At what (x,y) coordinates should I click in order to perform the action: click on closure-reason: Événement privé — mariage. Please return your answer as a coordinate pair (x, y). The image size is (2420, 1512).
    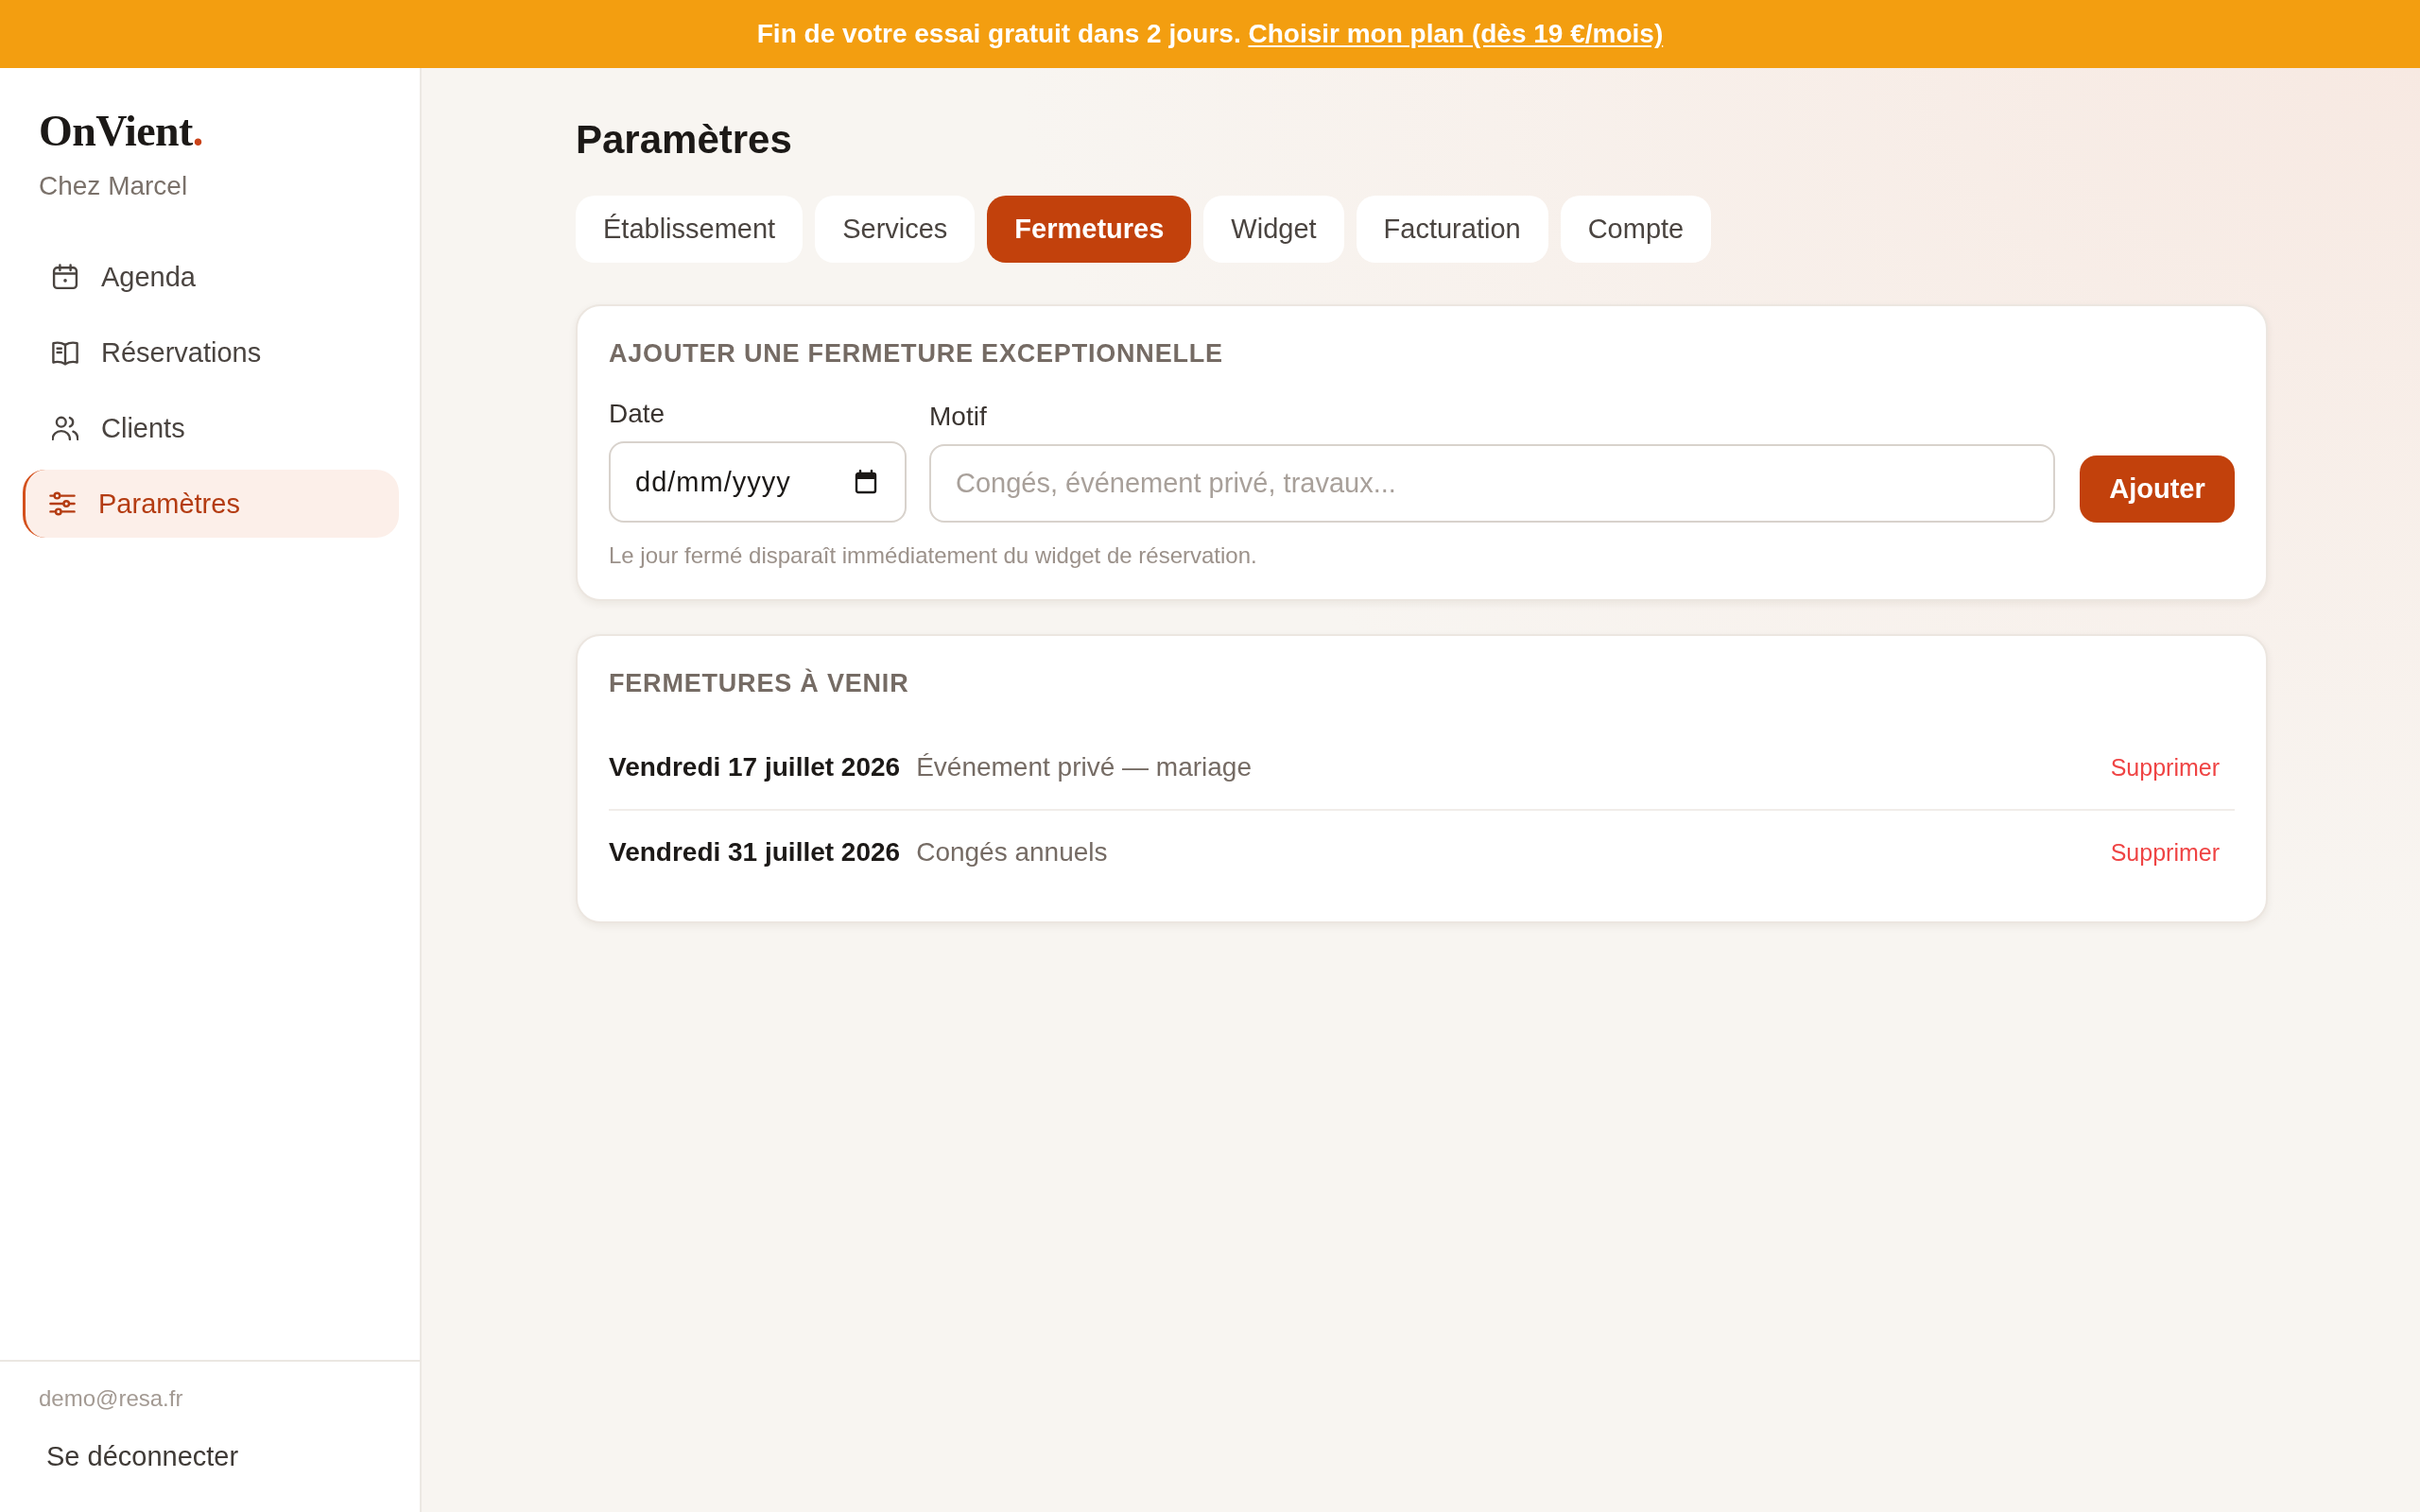
    Looking at the image, I should click on (1084, 767).